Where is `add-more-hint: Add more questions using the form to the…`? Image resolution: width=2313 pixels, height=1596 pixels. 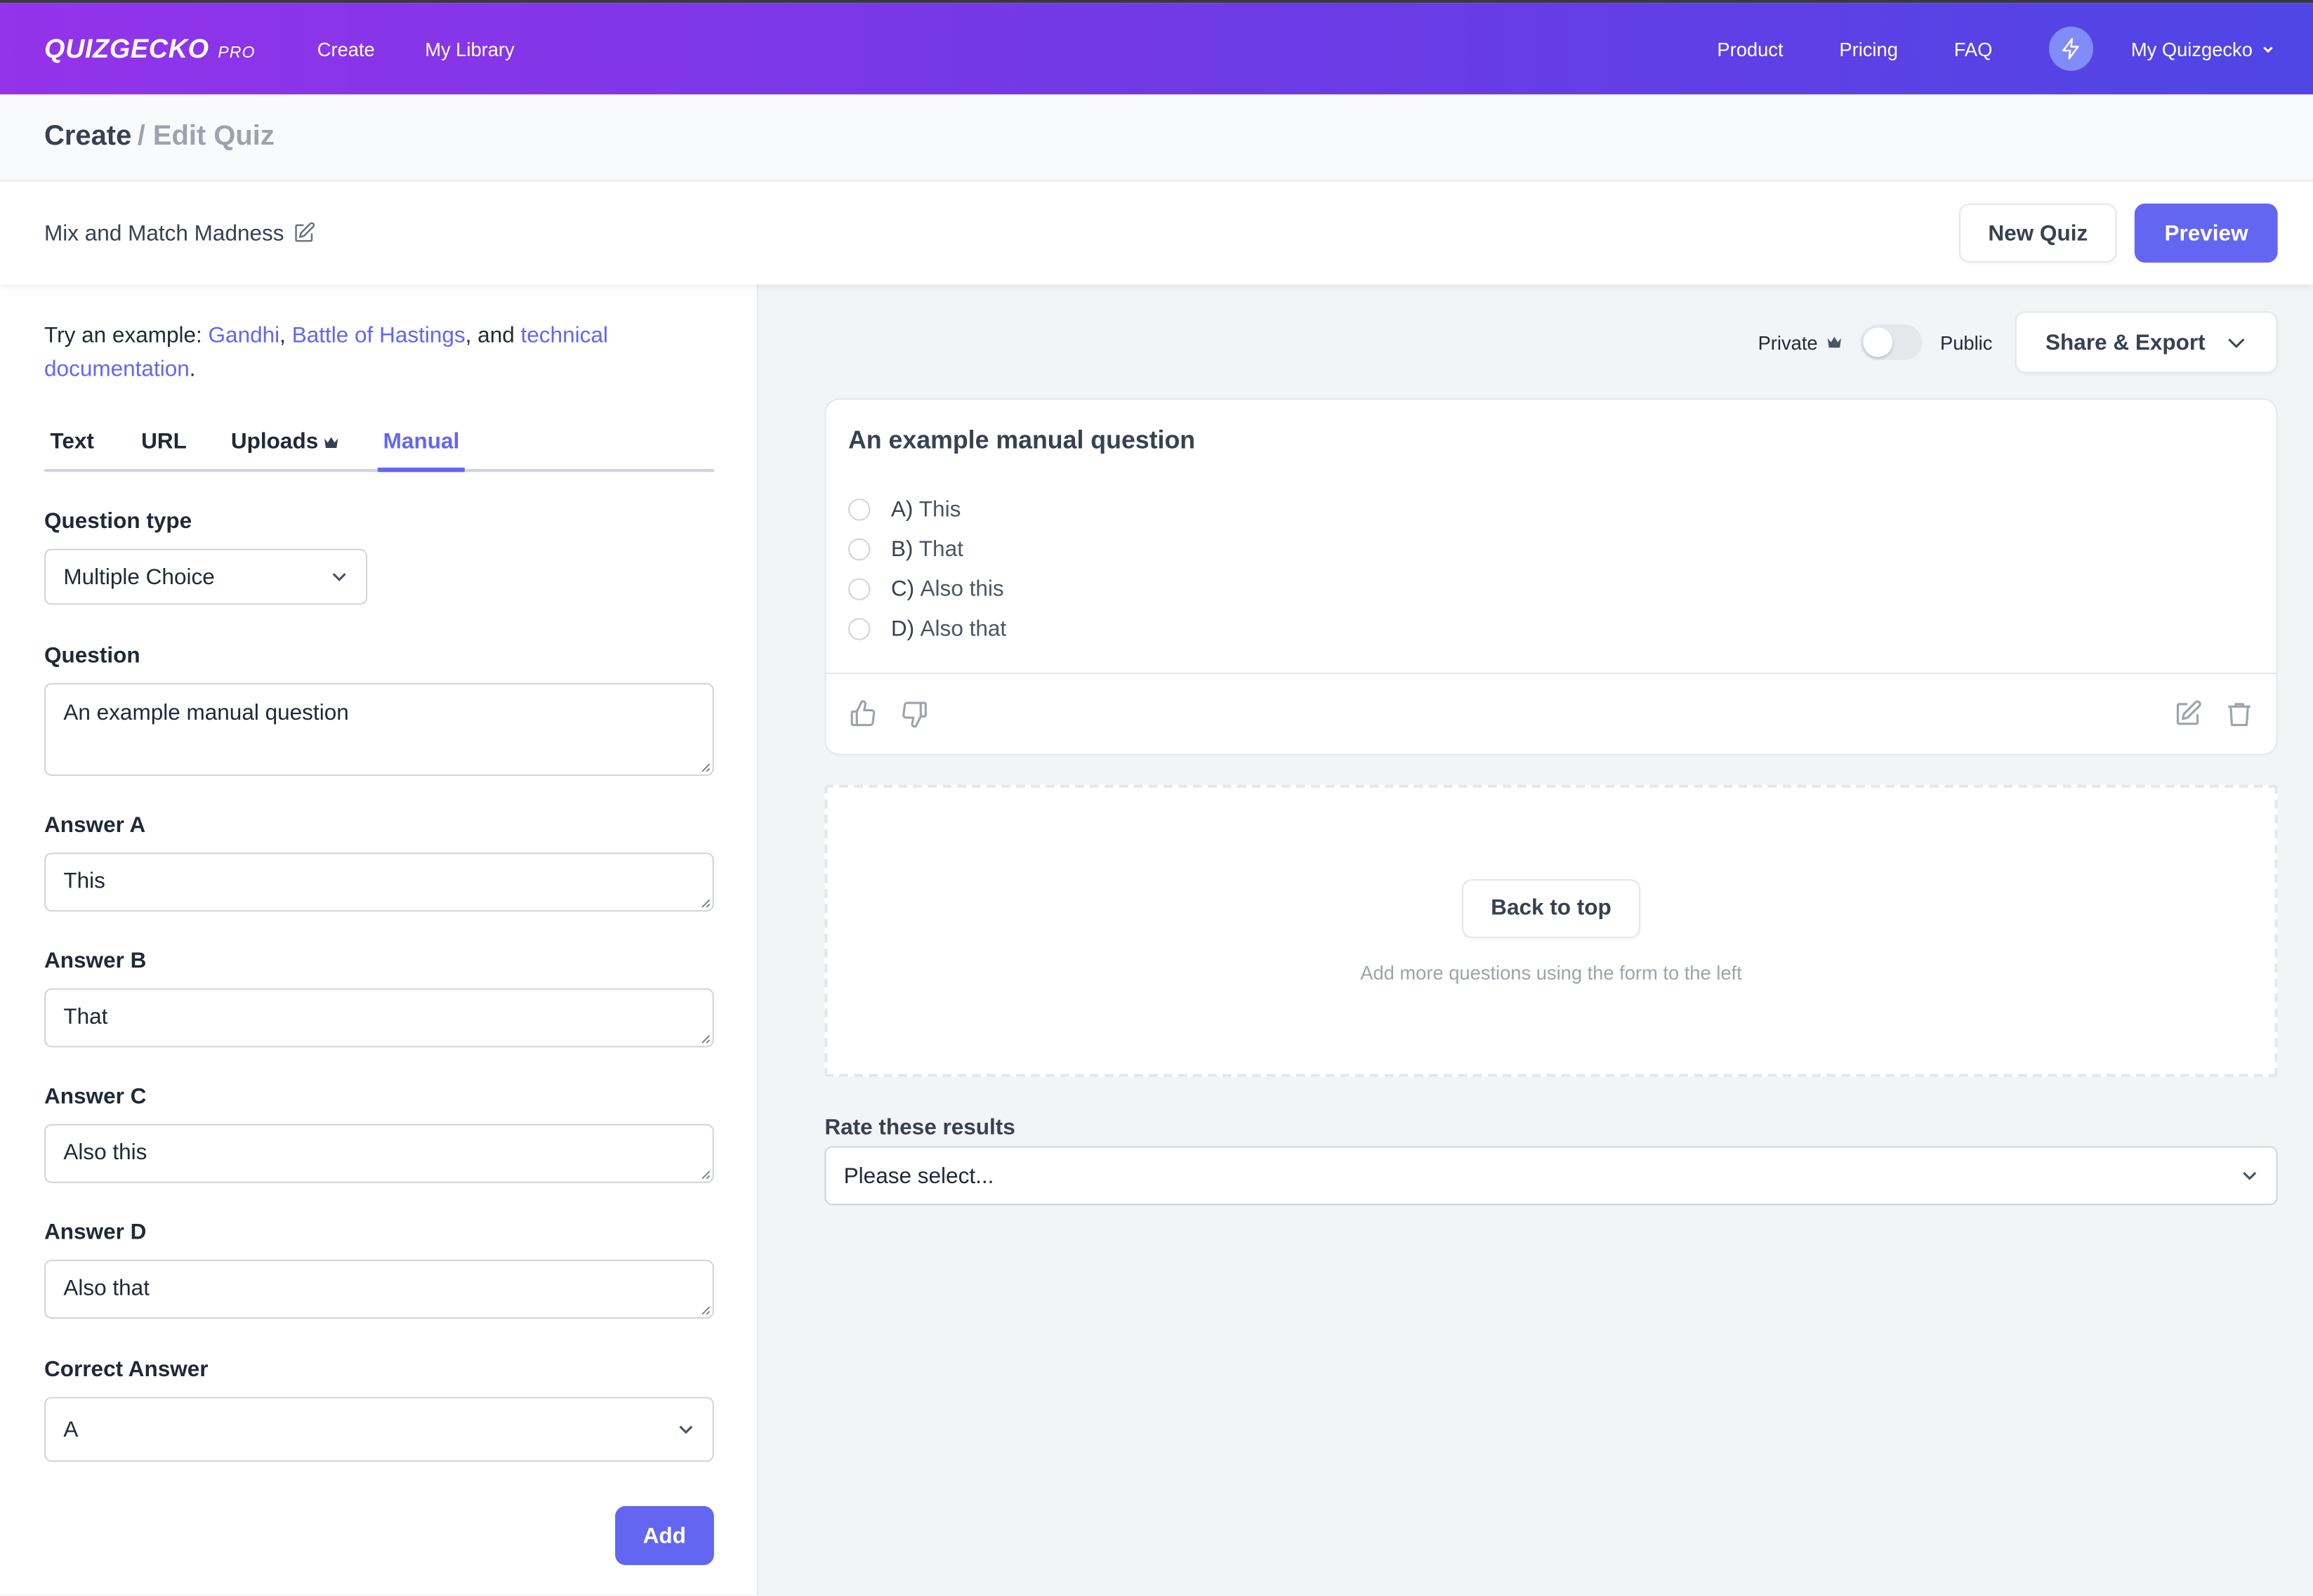
add-more-hint: Add more questions using the form to the… is located at coordinates (1551, 972).